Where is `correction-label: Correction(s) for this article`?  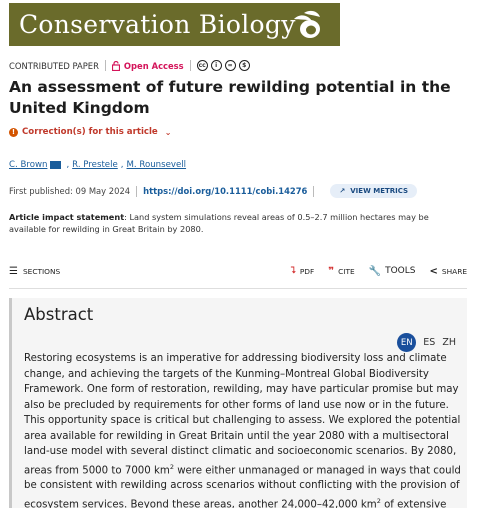
correction-label: Correction(s) for this article is located at coordinates (90, 132).